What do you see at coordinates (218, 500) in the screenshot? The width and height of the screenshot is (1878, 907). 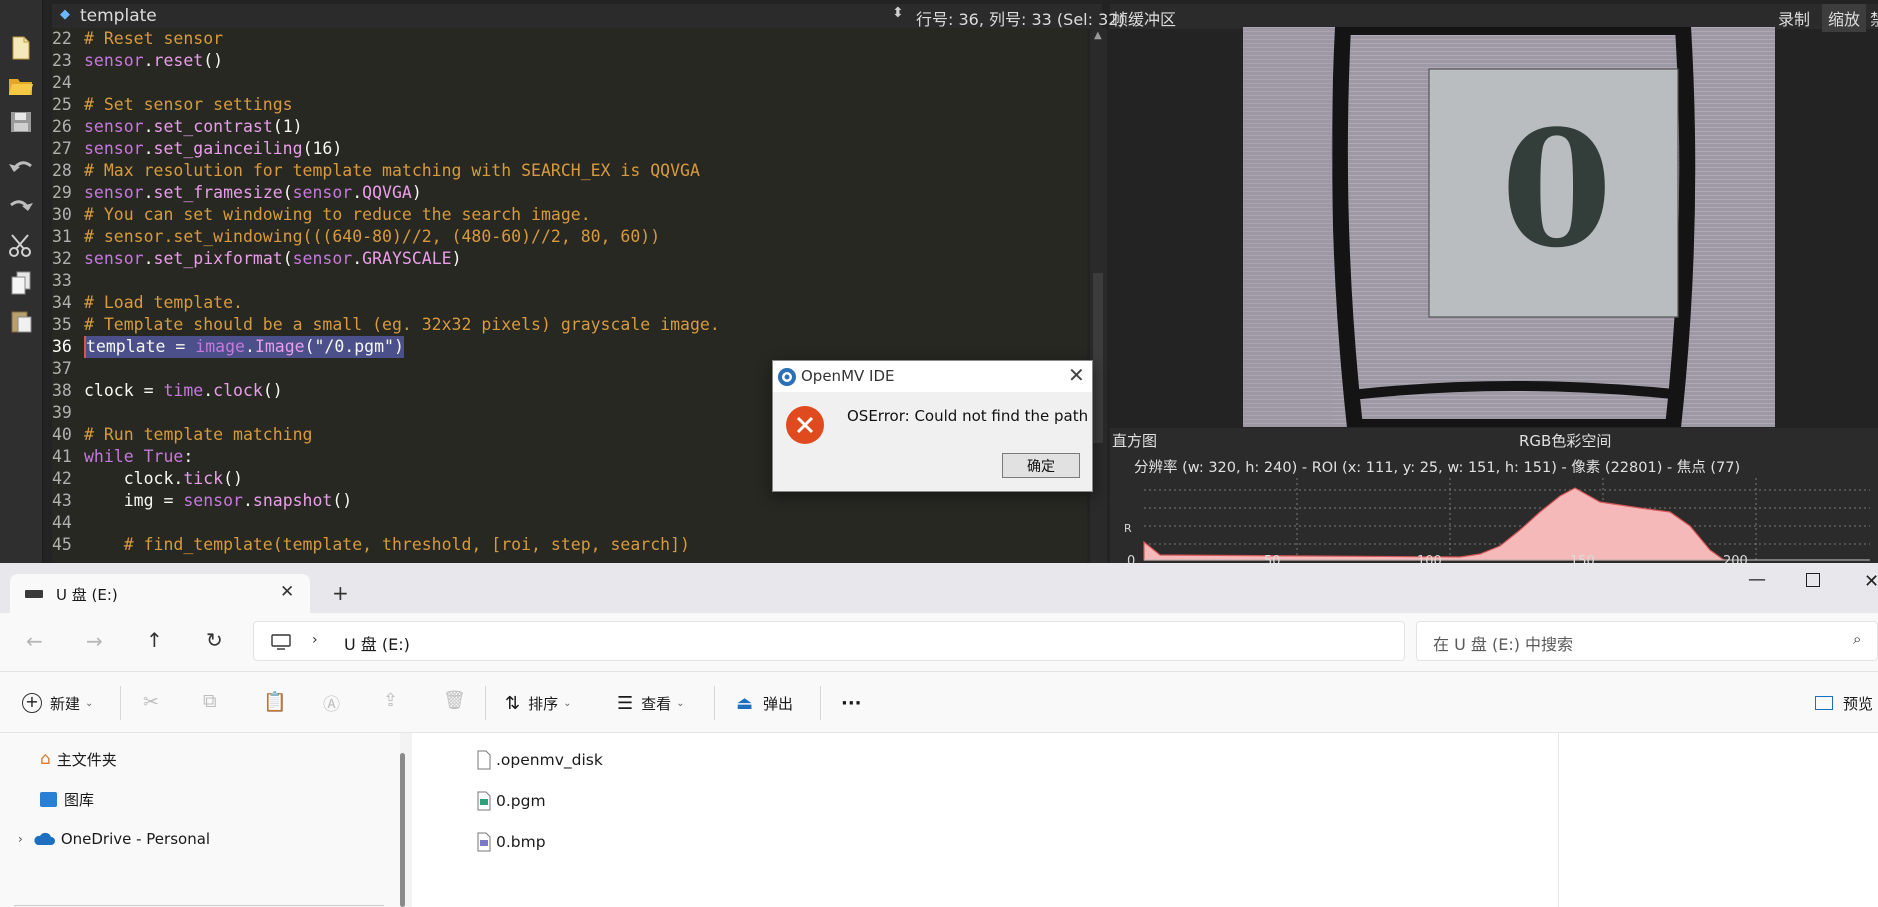 I see `code-text: img = sensor.snapshot()` at bounding box center [218, 500].